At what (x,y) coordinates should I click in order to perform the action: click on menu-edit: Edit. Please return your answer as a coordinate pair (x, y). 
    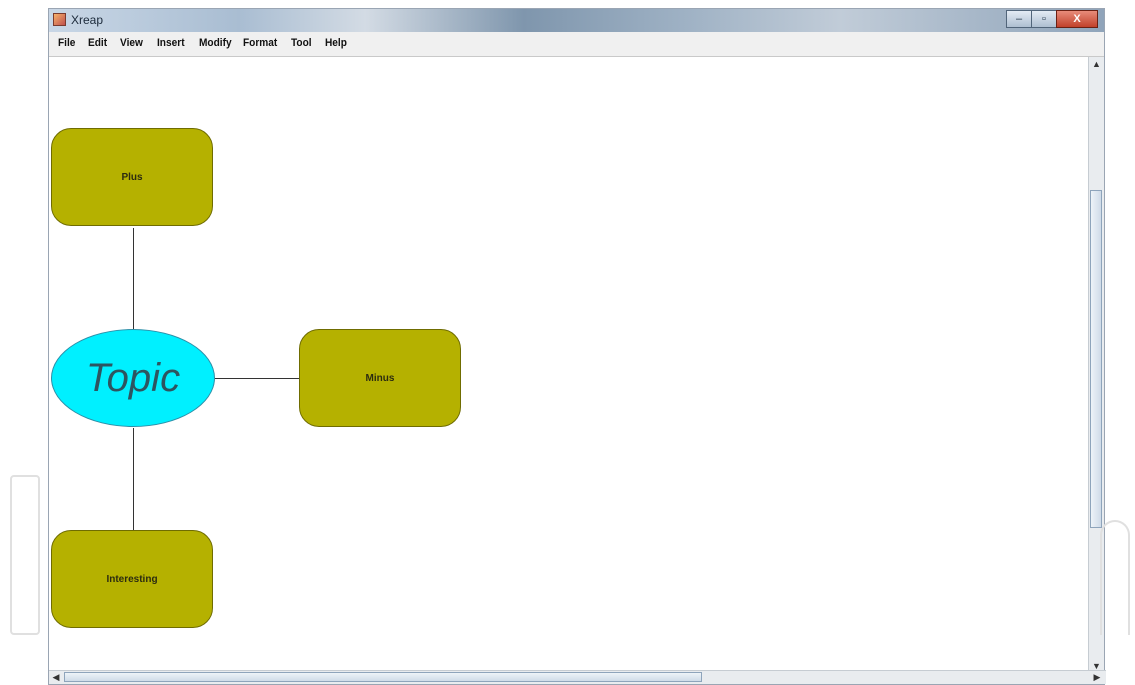
    Looking at the image, I should click on (97, 43).